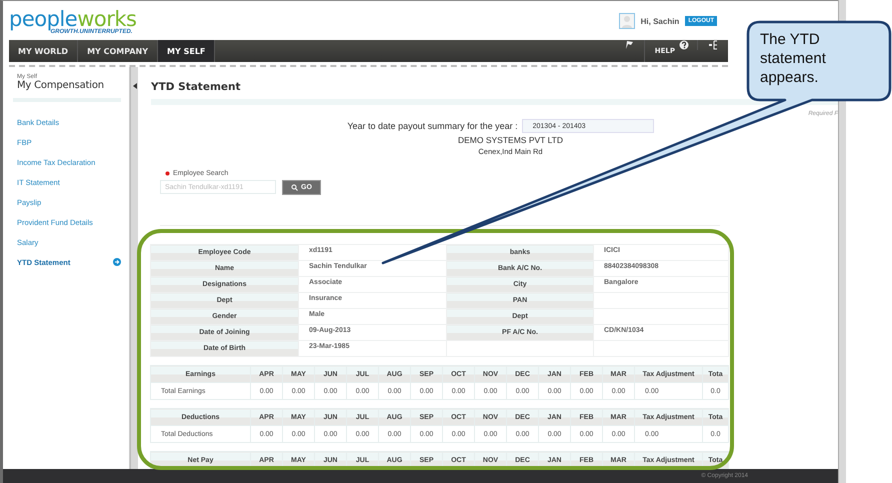 Image resolution: width=892 pixels, height=483 pixels. What do you see at coordinates (134, 86) in the screenshot?
I see `collapse-handle-icon` at bounding box center [134, 86].